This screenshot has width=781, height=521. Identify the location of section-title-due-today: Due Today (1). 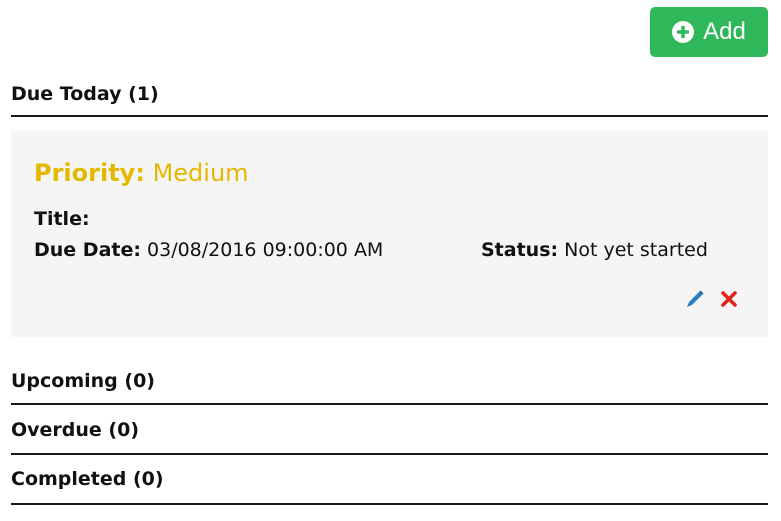
(85, 94).